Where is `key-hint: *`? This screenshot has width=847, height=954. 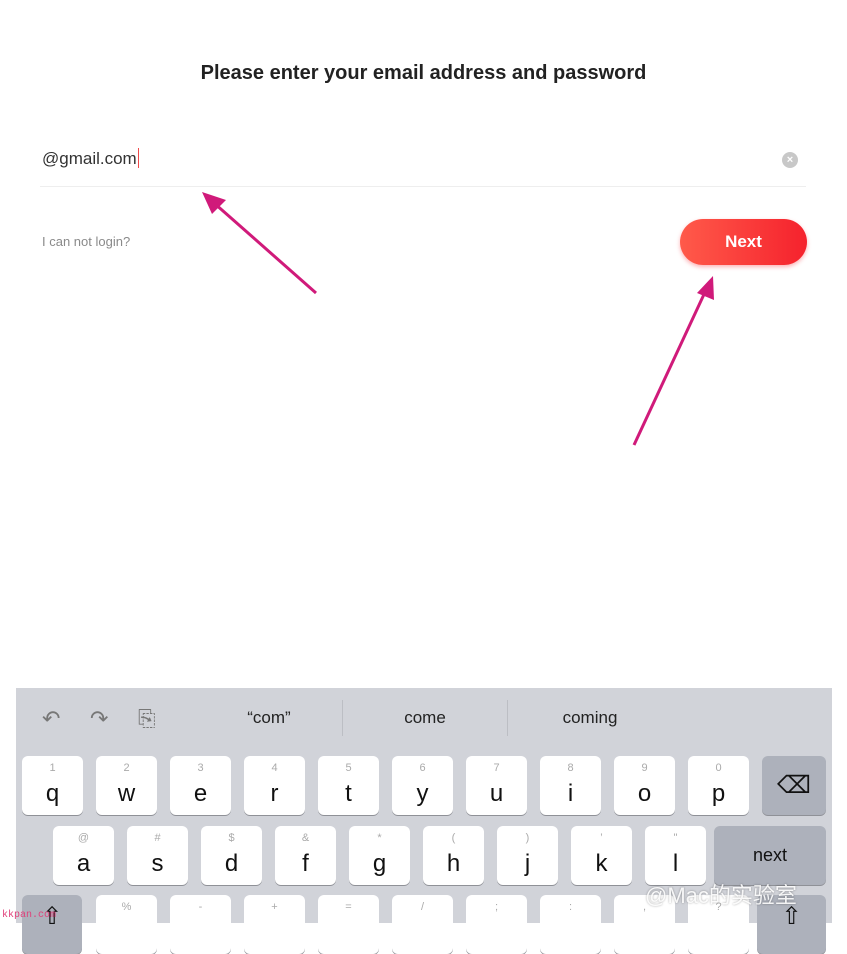
key-hint: * is located at coordinates (379, 838).